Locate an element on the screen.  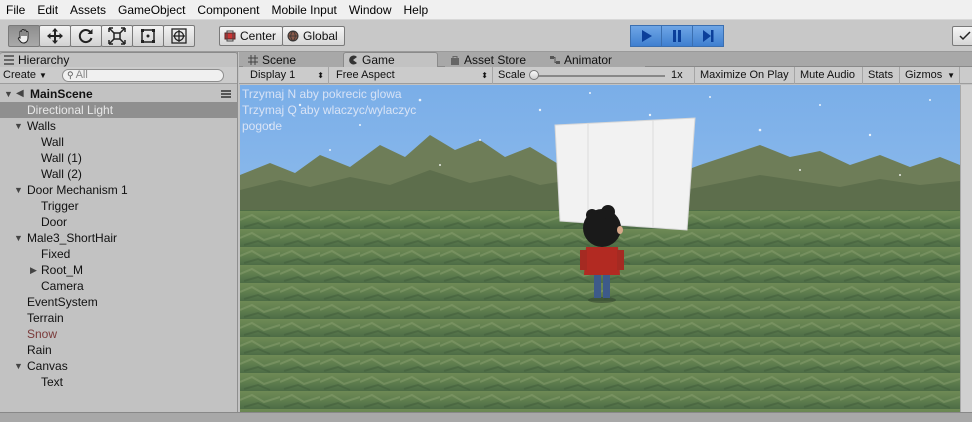
move-arrows-icon is located at coordinates (55, 36).